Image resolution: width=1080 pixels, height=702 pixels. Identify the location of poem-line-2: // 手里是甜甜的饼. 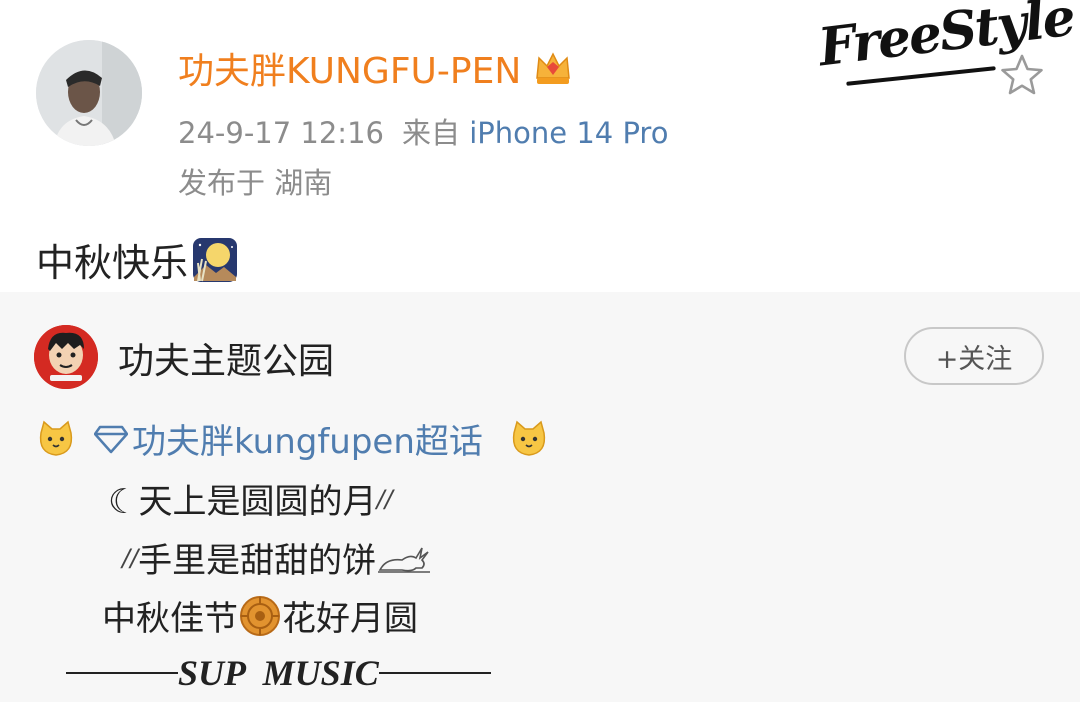
(277, 557).